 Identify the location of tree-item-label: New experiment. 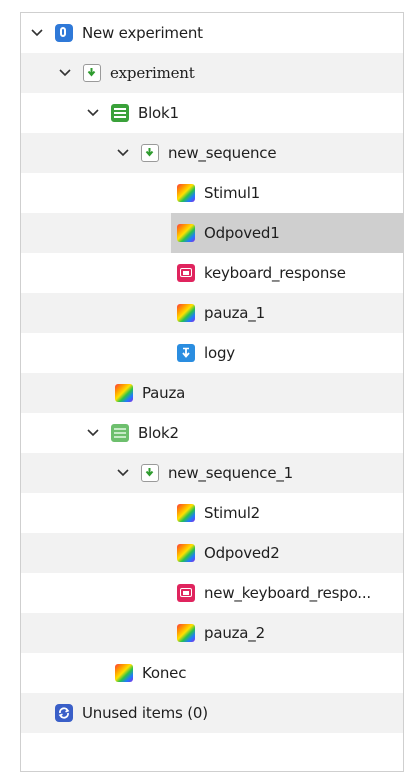
(142, 33).